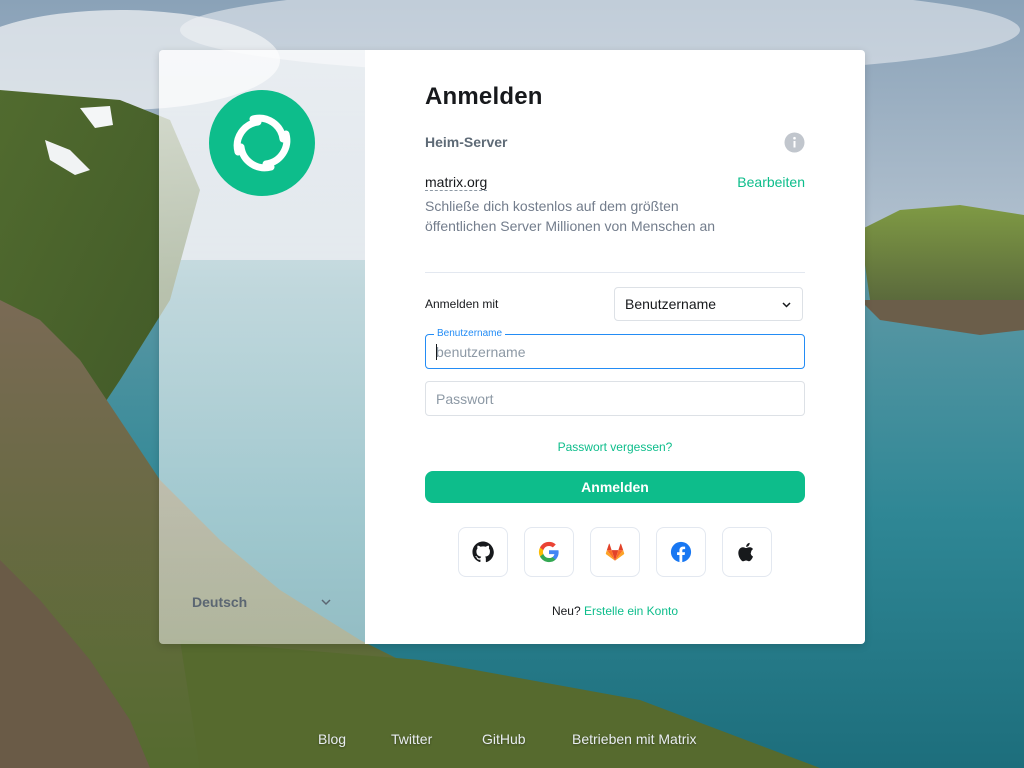 Image resolution: width=1024 pixels, height=768 pixels. I want to click on footer-link-blog: Blog, so click(332, 739).